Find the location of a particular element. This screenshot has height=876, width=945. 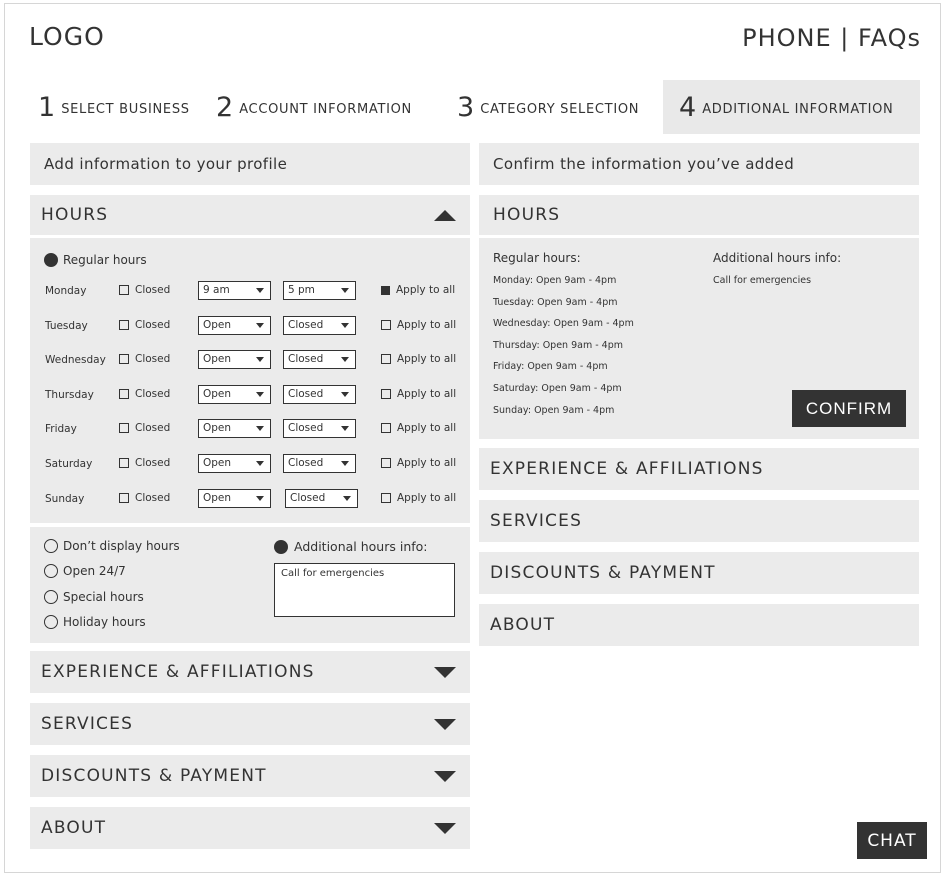

hours-title: HOURS is located at coordinates (75, 215).